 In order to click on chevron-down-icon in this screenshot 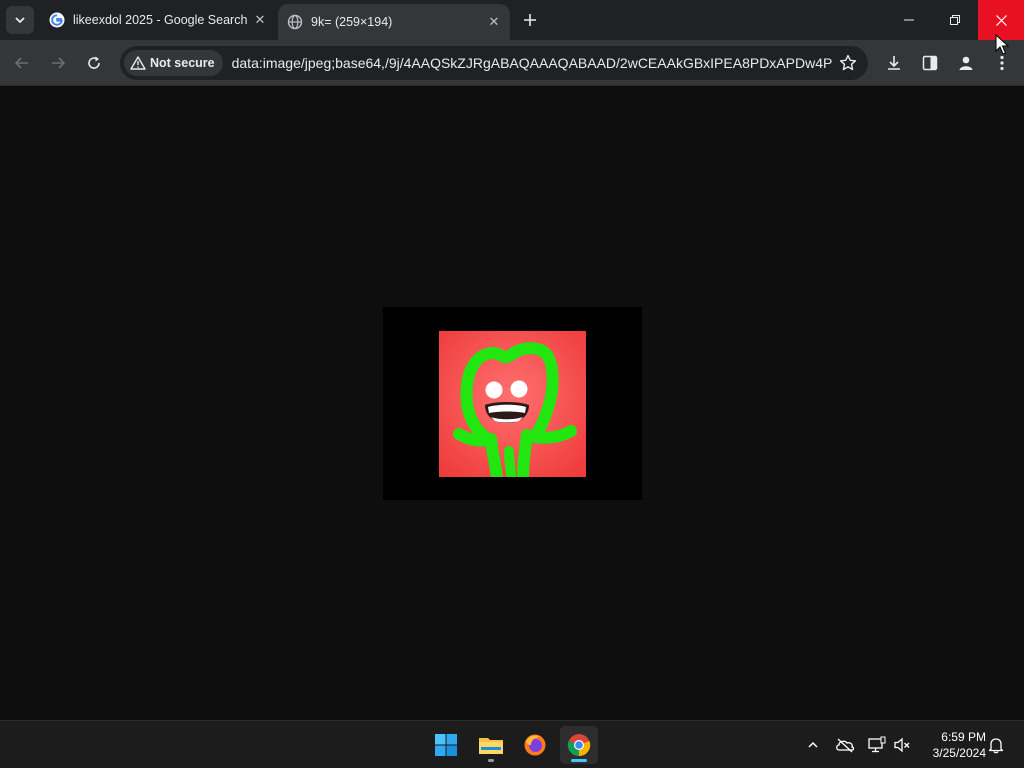, I will do `click(20, 20)`.